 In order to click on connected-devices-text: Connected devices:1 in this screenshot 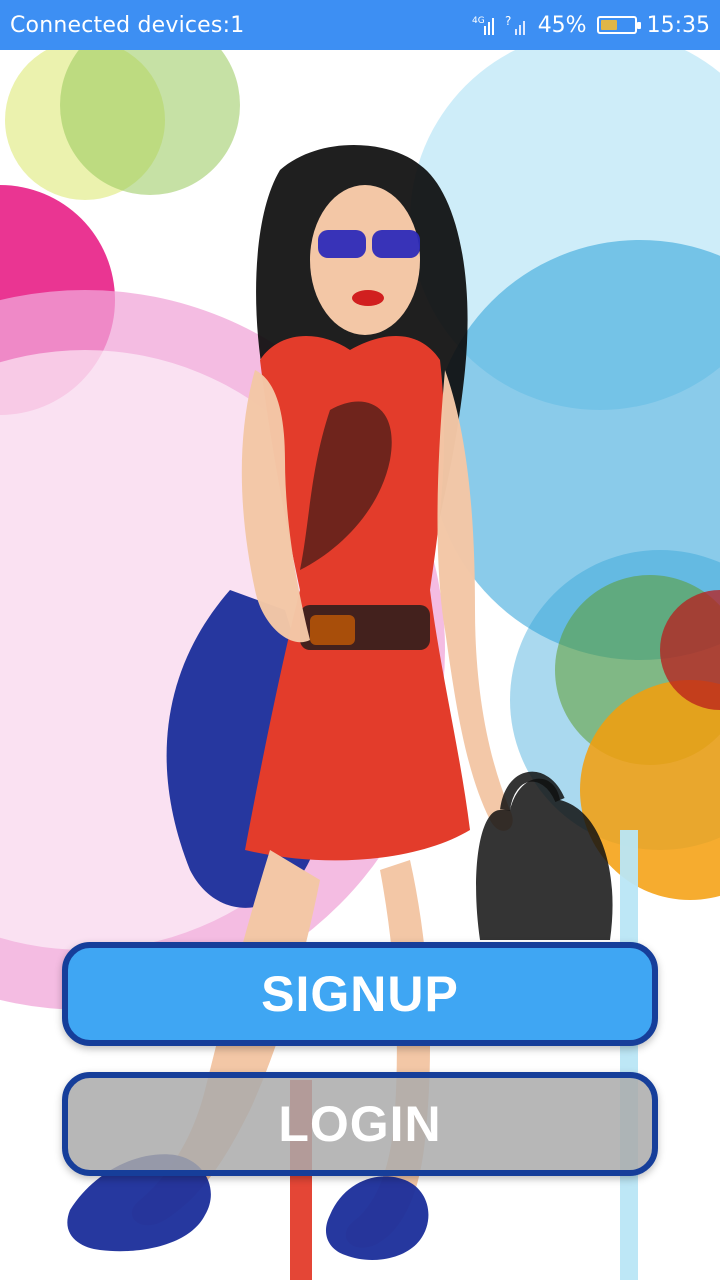, I will do `click(127, 25)`.